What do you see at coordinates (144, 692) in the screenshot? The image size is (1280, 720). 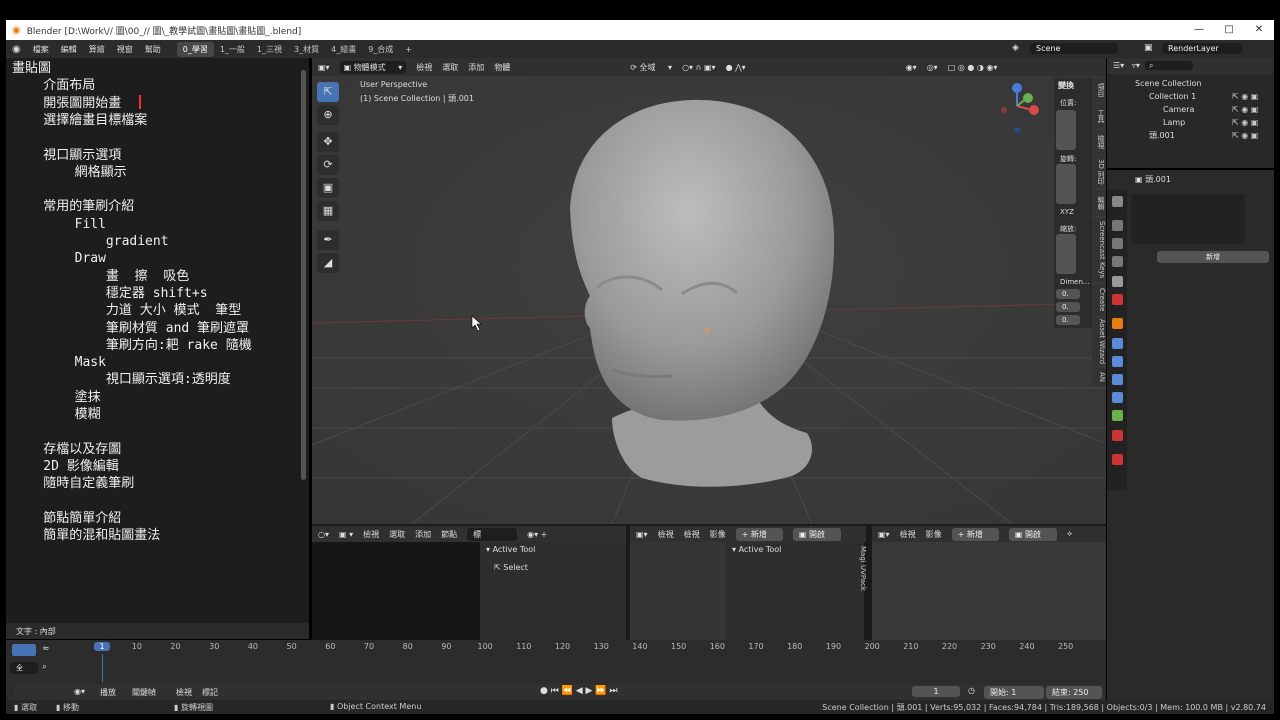 I see `menu-keying: 關鍵幀` at bounding box center [144, 692].